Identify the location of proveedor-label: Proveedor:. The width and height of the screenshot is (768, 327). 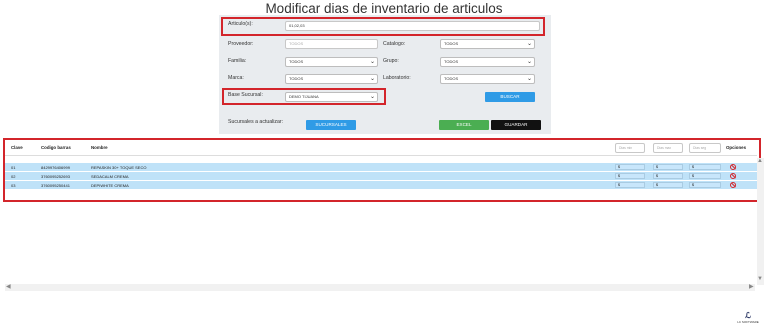
(241, 44).